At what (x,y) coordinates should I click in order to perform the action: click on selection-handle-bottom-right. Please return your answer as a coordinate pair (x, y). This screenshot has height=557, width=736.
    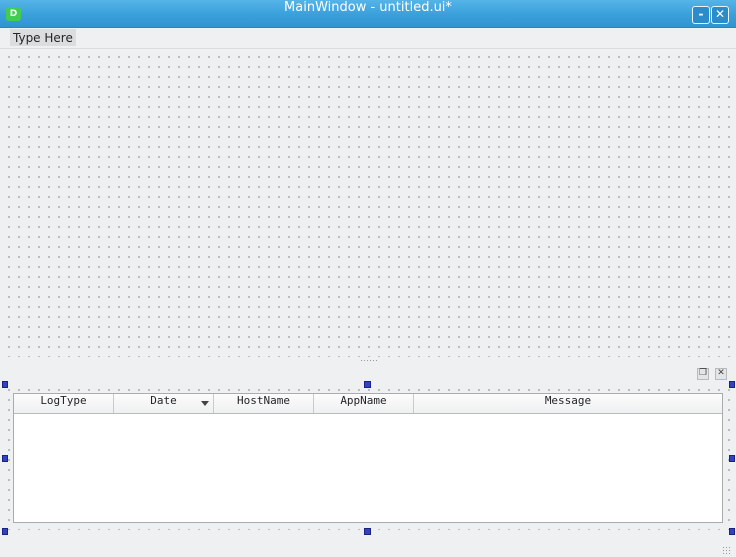
    Looking at the image, I should click on (732, 531).